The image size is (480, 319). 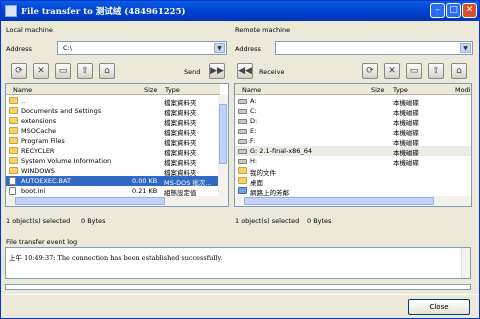 What do you see at coordinates (39, 121) in the screenshot?
I see `local-row-name: extensions` at bounding box center [39, 121].